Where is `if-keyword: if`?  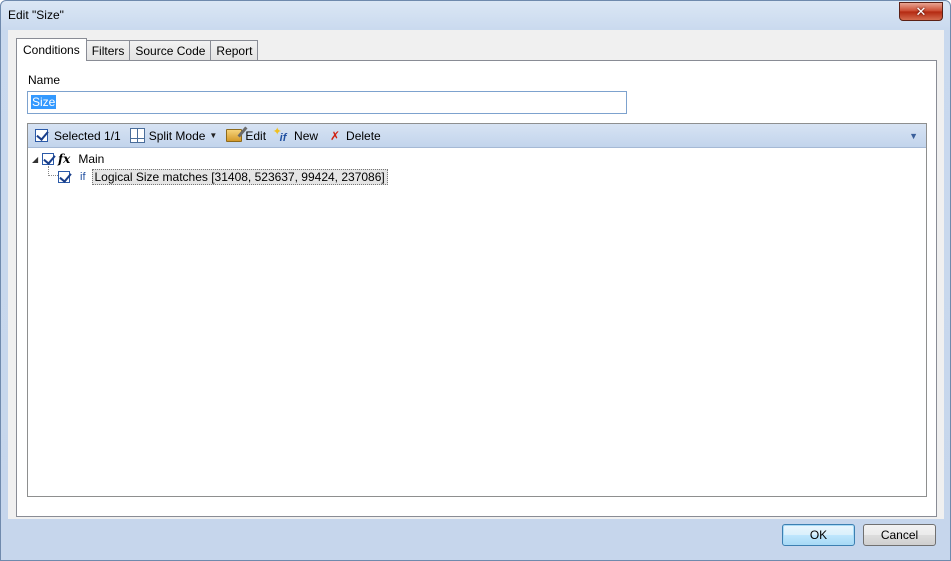 if-keyword: if is located at coordinates (83, 177).